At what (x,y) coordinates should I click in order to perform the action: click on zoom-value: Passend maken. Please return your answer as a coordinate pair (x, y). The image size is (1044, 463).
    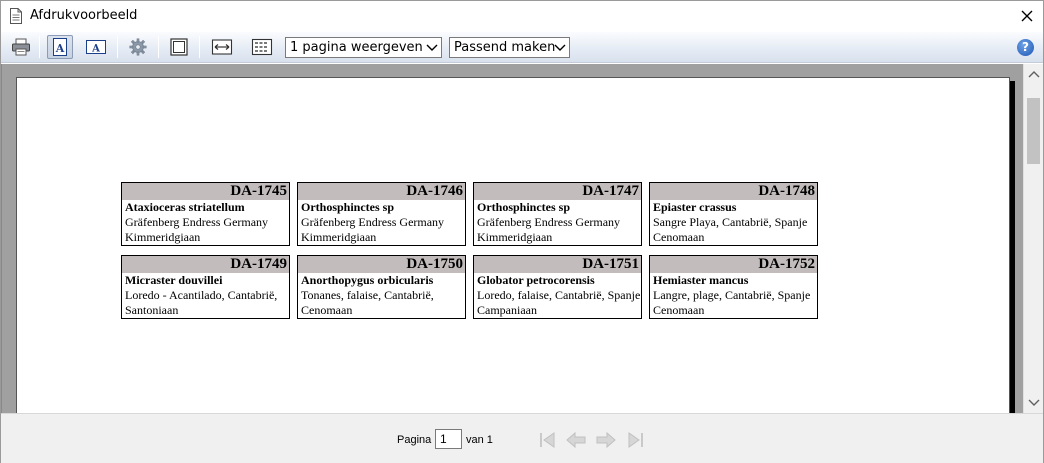
    Looking at the image, I should click on (505, 47).